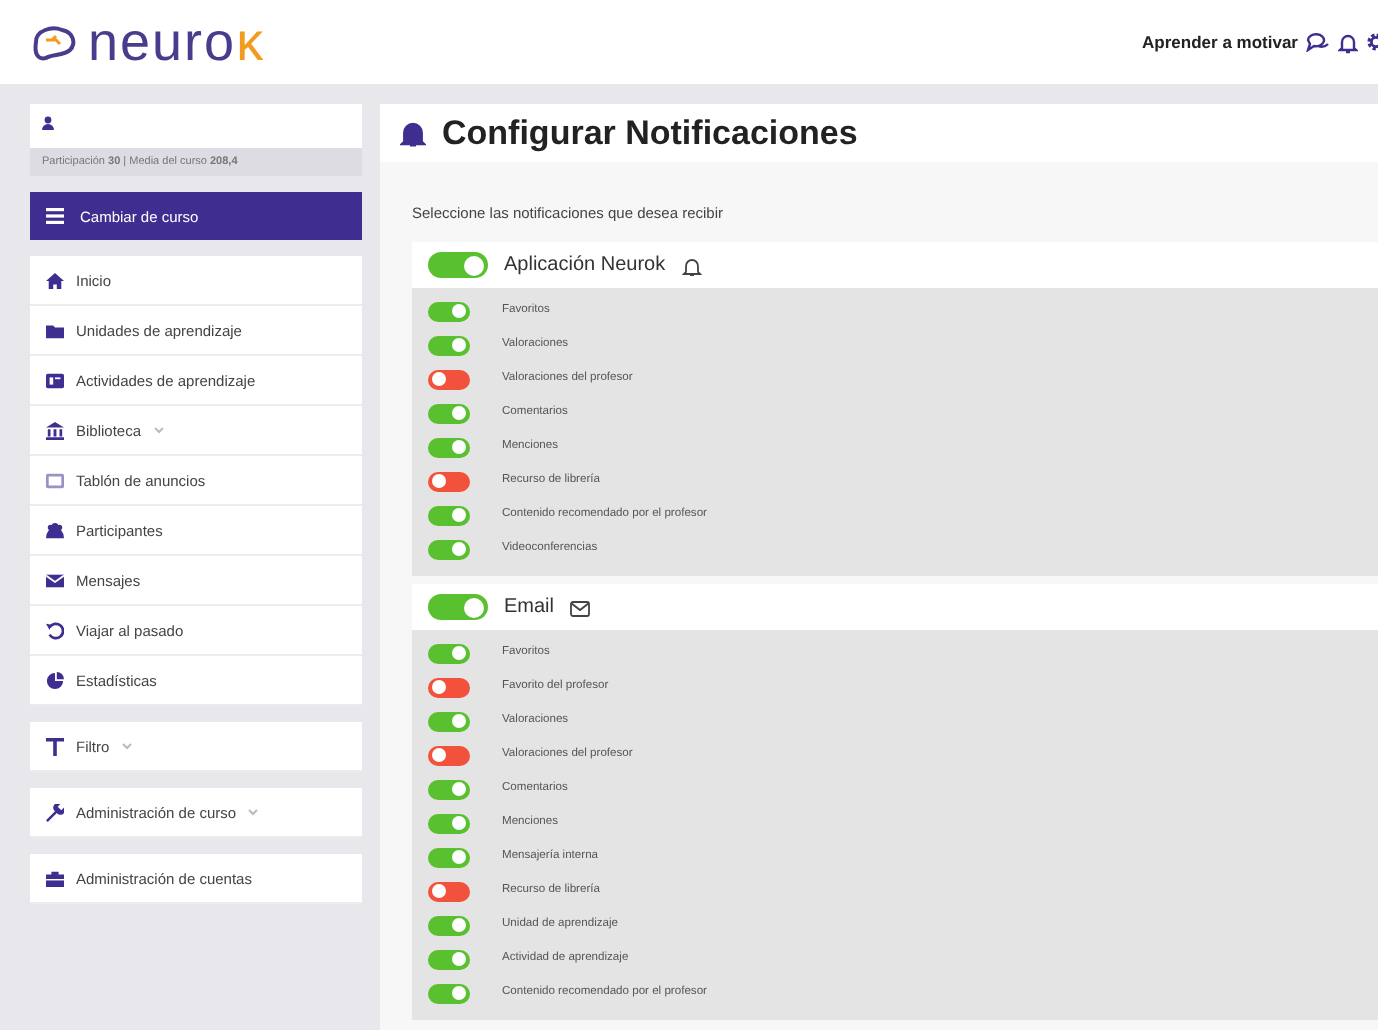  Describe the element at coordinates (55, 330) in the screenshot. I see `folder-icon` at that location.